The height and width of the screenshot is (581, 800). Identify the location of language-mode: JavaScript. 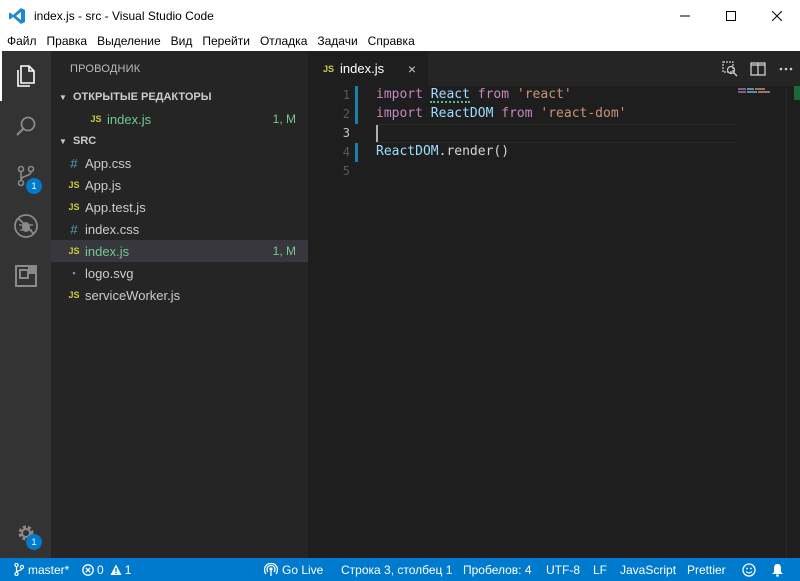
(648, 569).